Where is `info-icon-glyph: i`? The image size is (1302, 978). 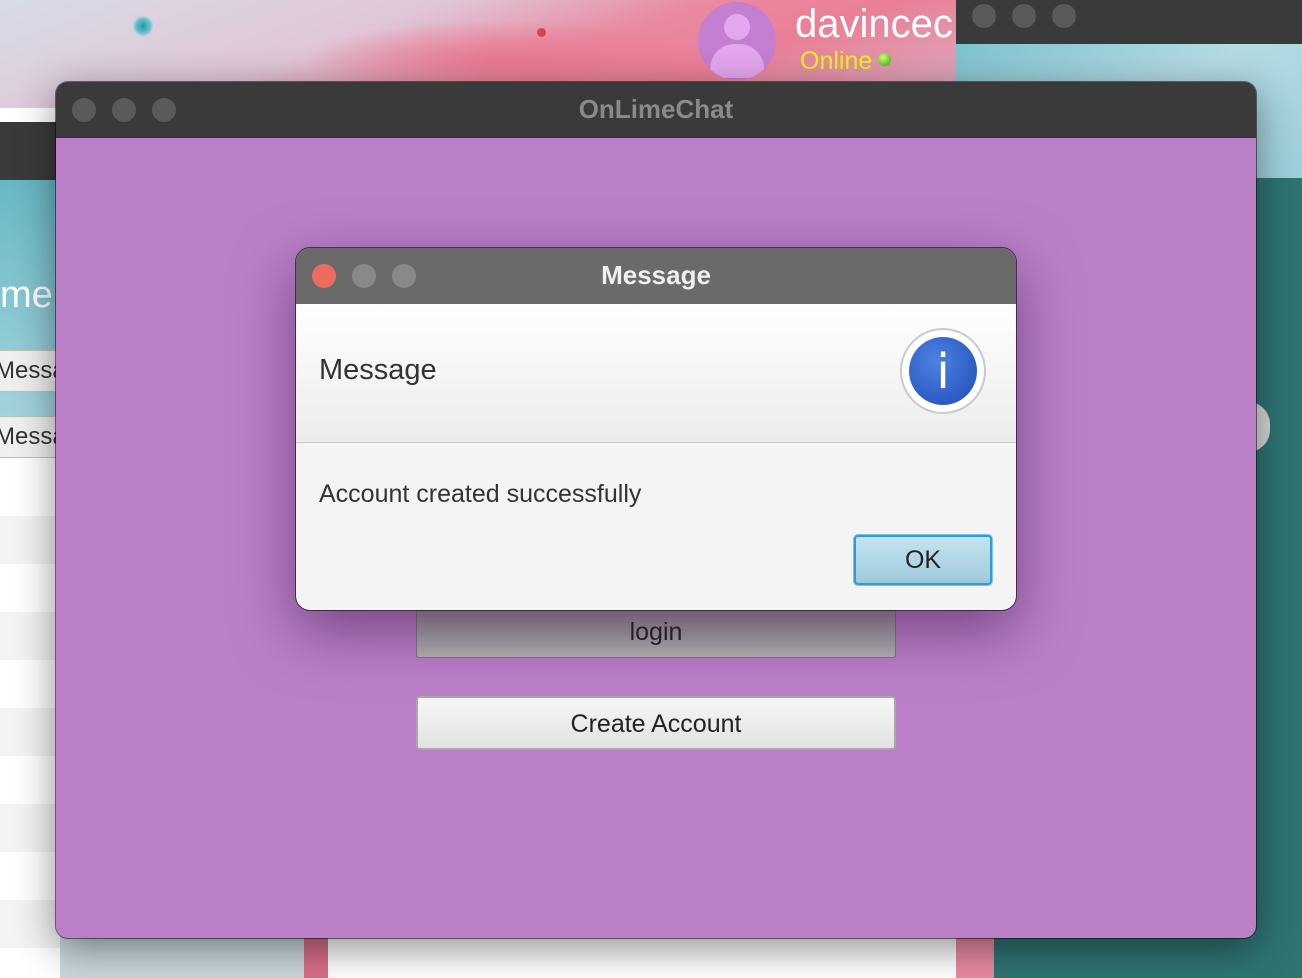 info-icon-glyph: i is located at coordinates (943, 371).